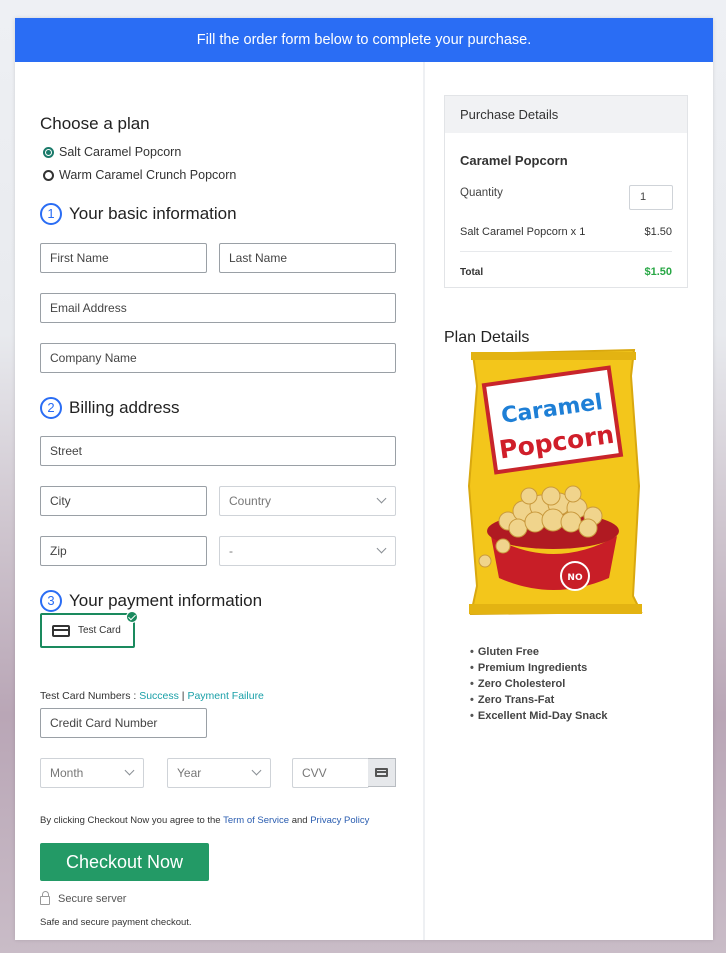 Image resolution: width=726 pixels, height=953 pixels. I want to click on radio-selected-icon, so click(48, 152).